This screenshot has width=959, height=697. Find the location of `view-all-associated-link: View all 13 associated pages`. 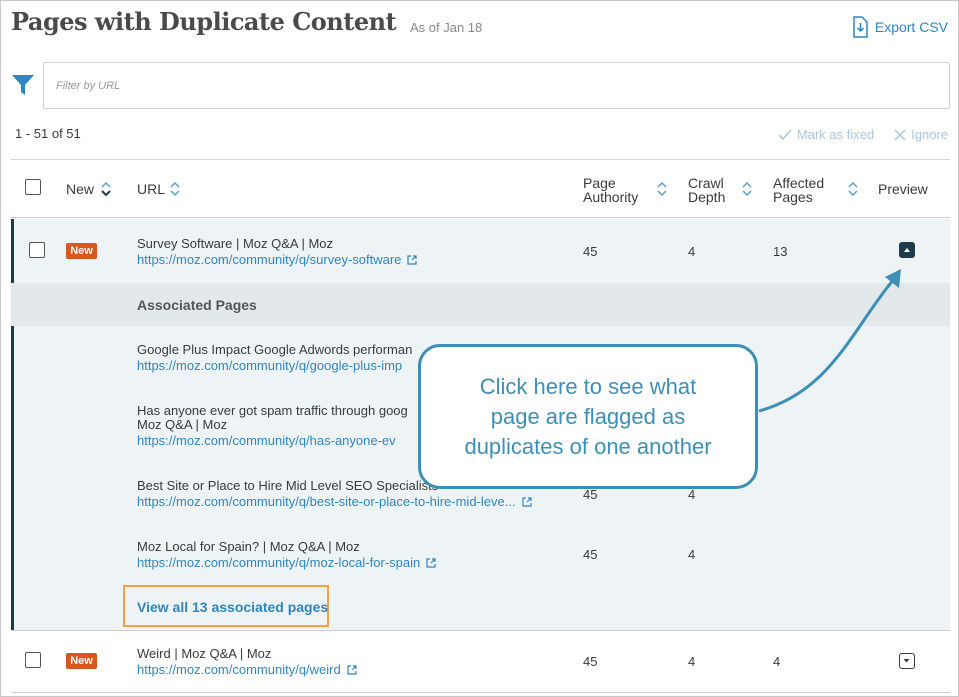

view-all-associated-link: View all 13 associated pages is located at coordinates (232, 607).